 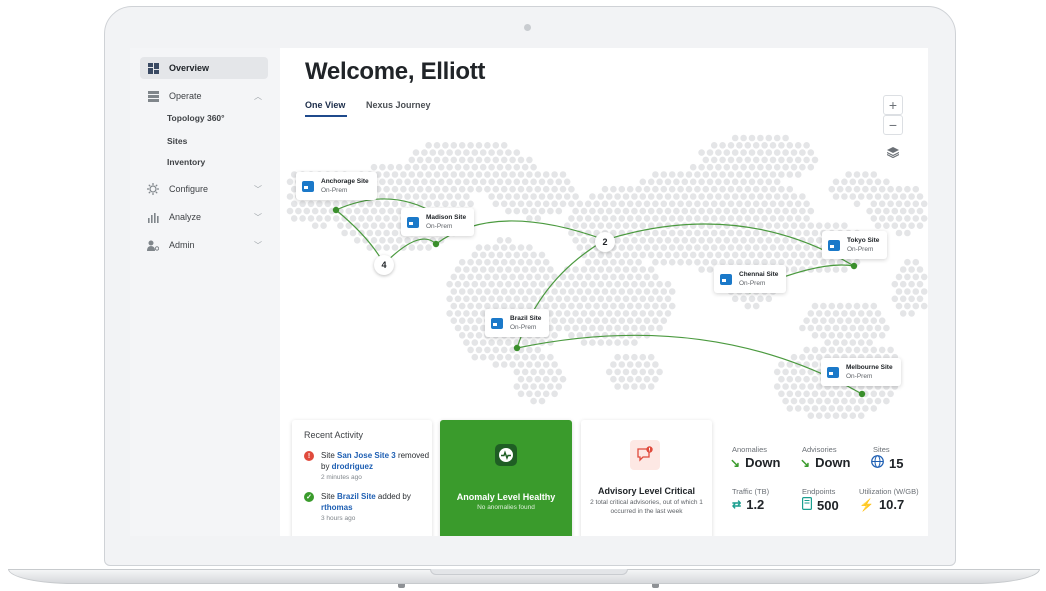 What do you see at coordinates (366, 455) in the screenshot?
I see `activity-site-link: San Jose Site 3` at bounding box center [366, 455].